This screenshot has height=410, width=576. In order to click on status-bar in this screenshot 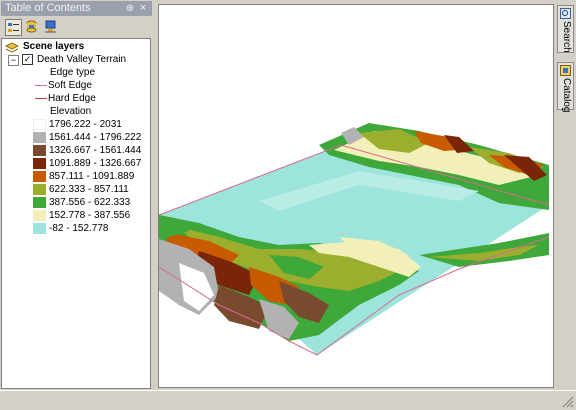, I will do `click(288, 400)`.